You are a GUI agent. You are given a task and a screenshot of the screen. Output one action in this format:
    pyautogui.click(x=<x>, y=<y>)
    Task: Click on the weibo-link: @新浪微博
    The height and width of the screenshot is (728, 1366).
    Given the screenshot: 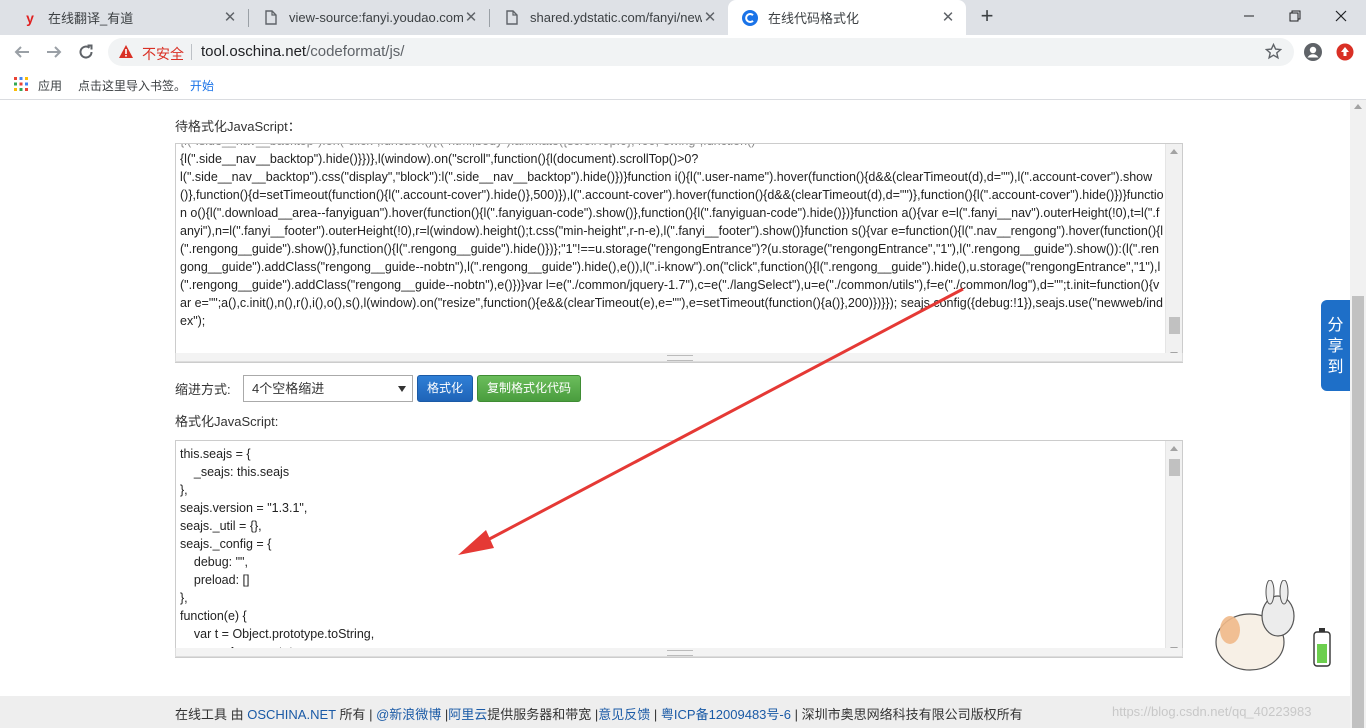 What is the action you would take?
    pyautogui.click(x=408, y=714)
    